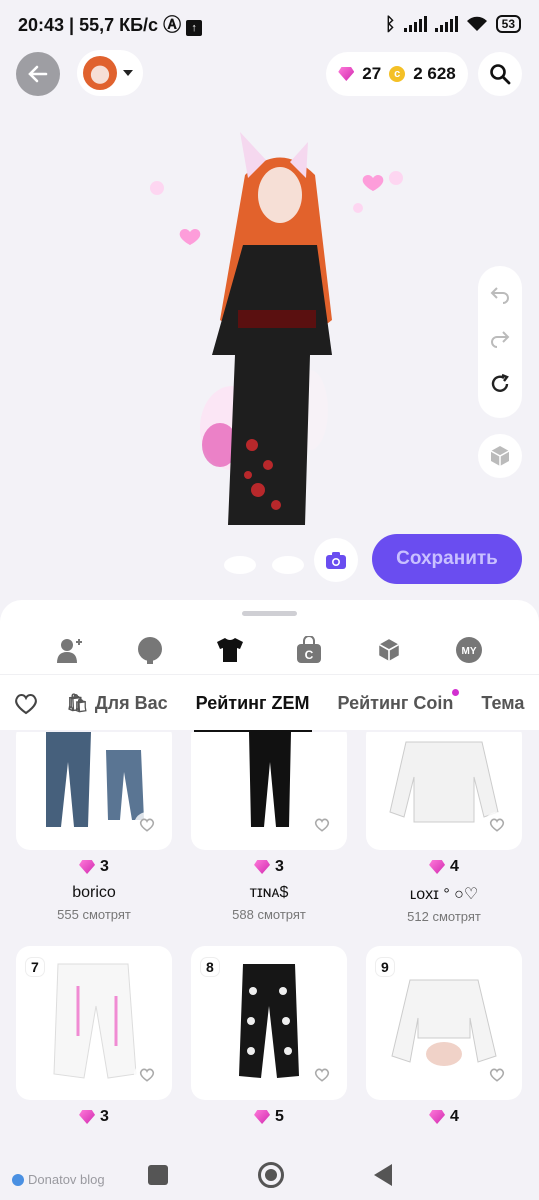 The image size is (539, 1200). I want to click on gem-count: 27, so click(372, 73).